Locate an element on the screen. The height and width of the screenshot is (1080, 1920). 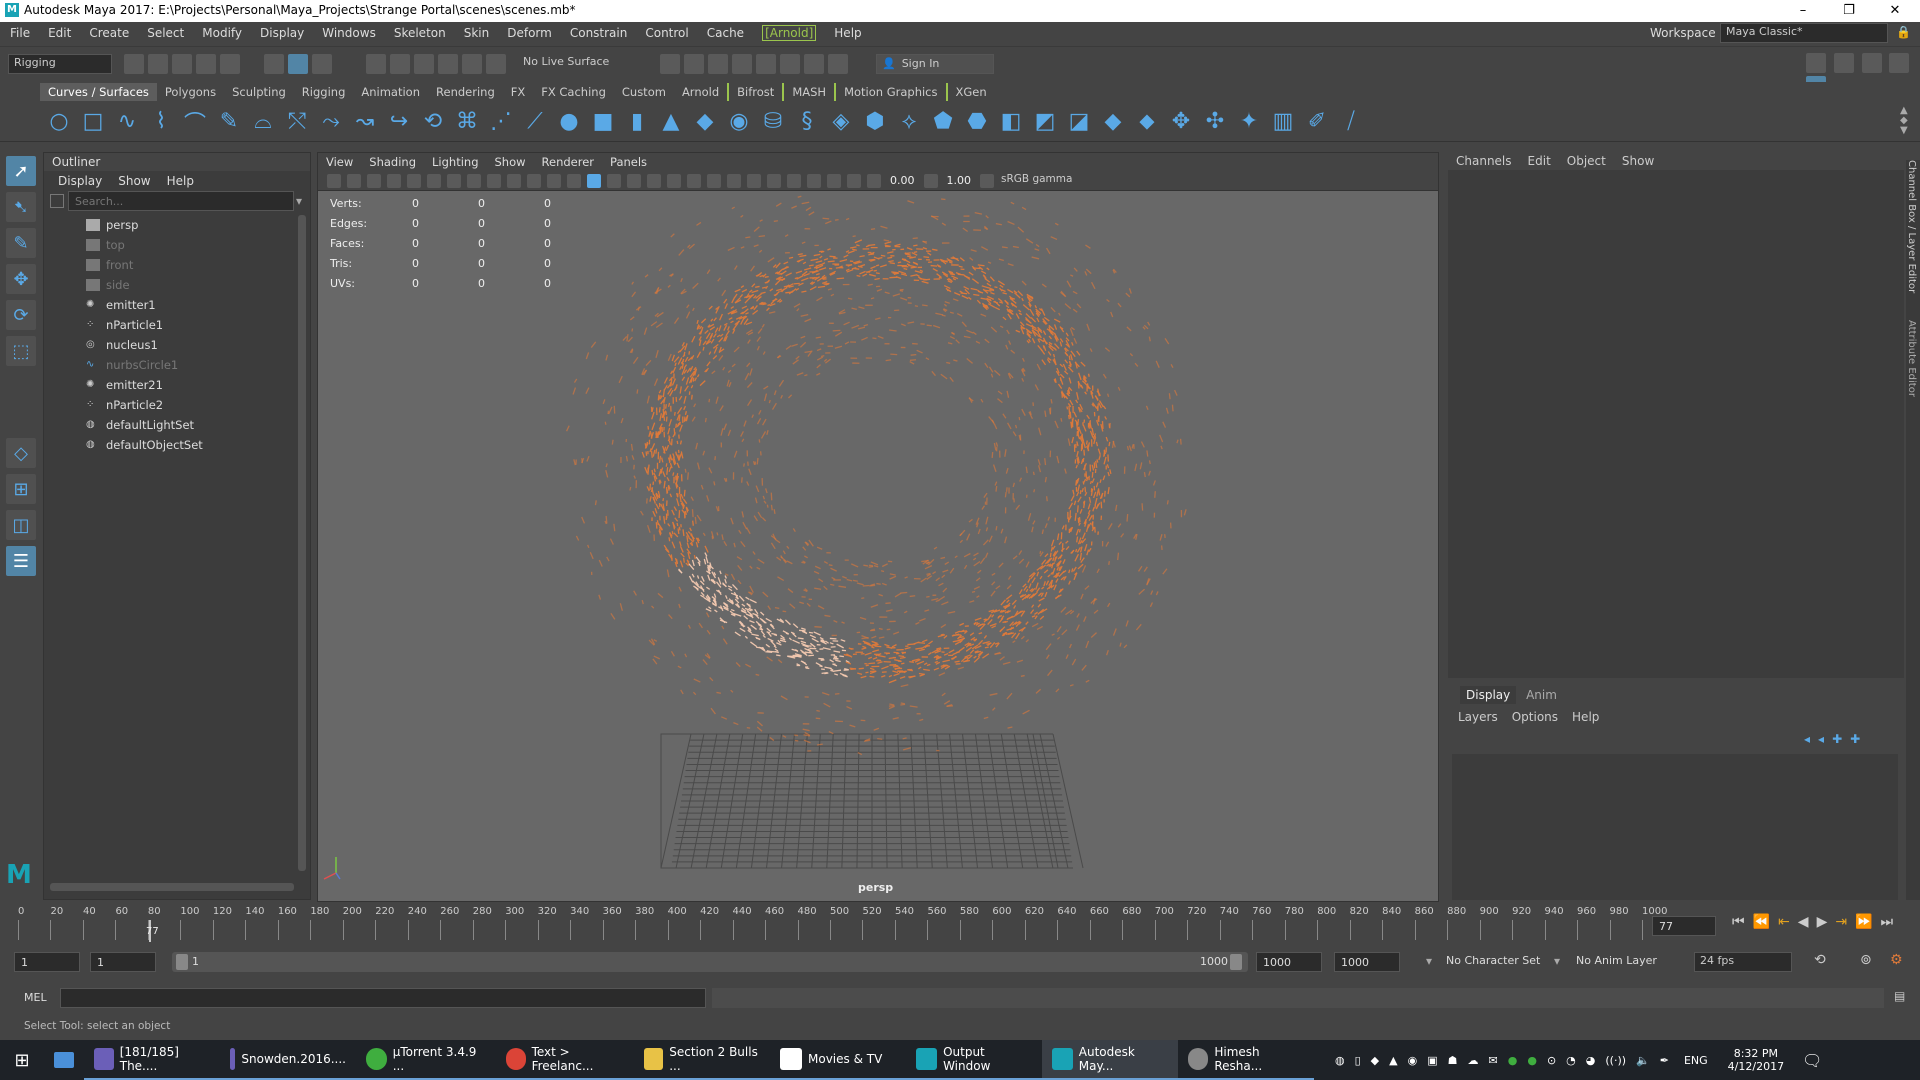
viewport-menu-shading: Shading is located at coordinates (392, 162).